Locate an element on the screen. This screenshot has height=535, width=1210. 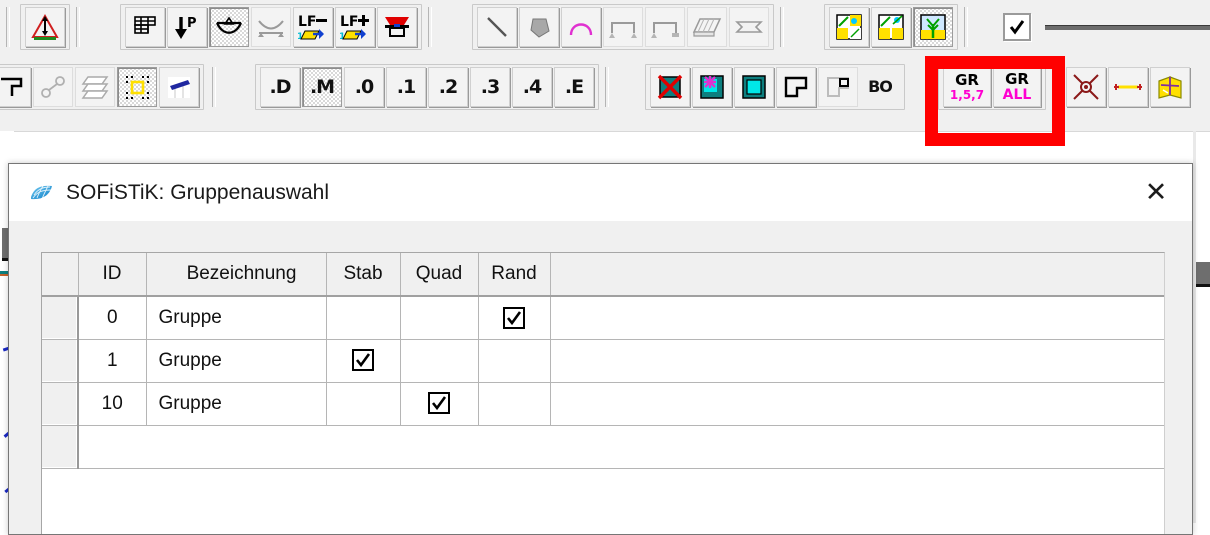
section-profile-icon is located at coordinates (749, 27).